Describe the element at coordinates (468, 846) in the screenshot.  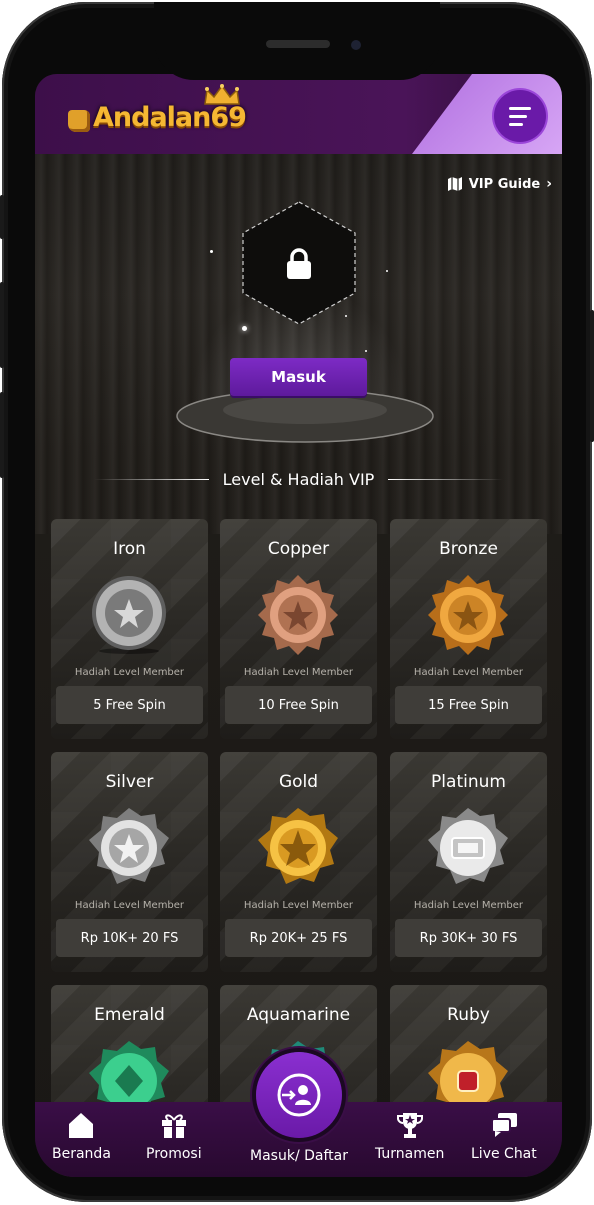
I see `platinum-medal-icon` at that location.